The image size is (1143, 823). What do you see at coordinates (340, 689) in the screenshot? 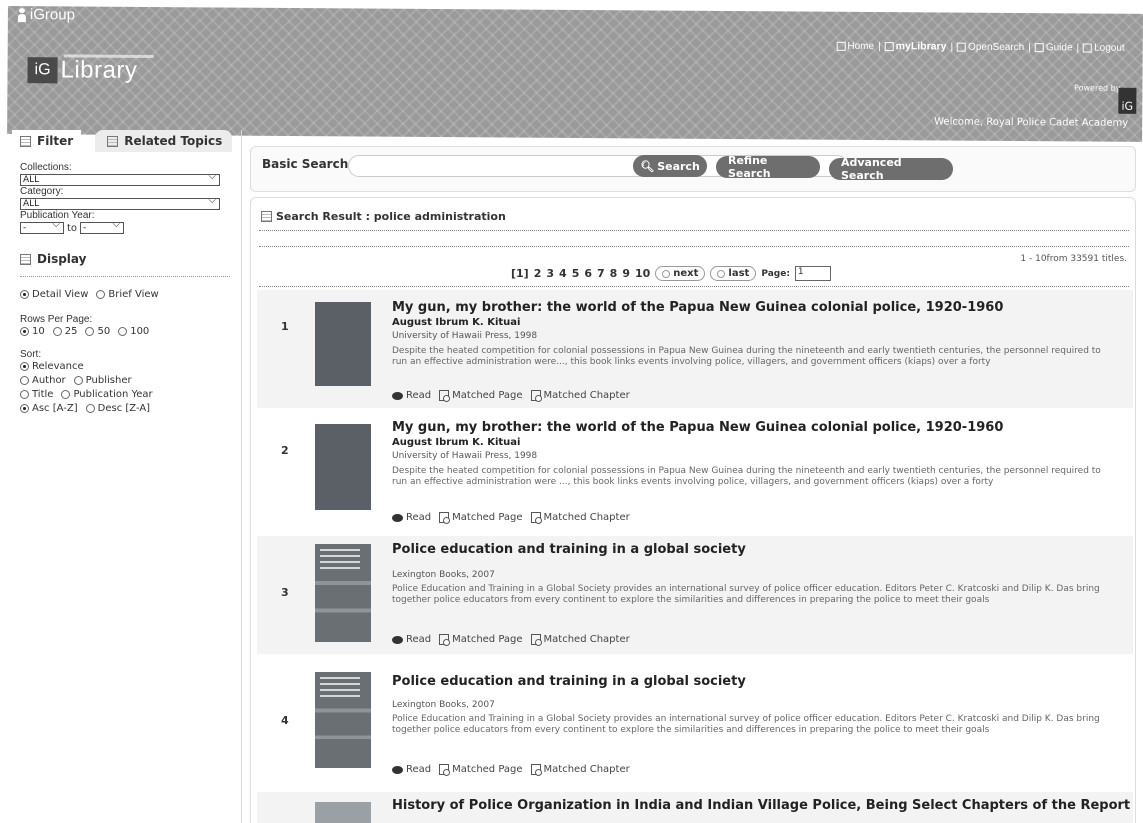
I see `cover-title-lines` at bounding box center [340, 689].